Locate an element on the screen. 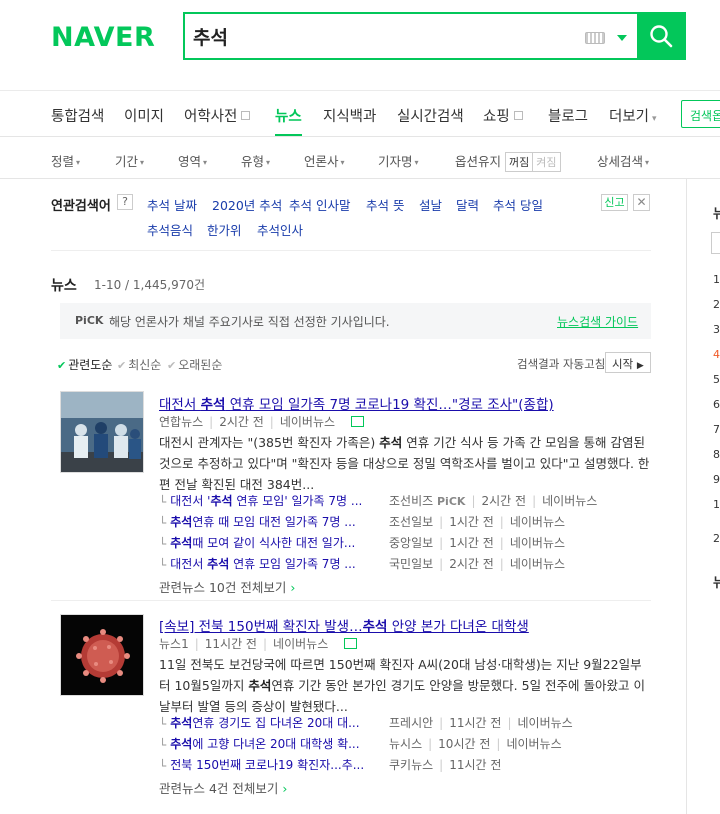 The height and width of the screenshot is (814, 720). press-name: 국민일보 is located at coordinates (411, 564).